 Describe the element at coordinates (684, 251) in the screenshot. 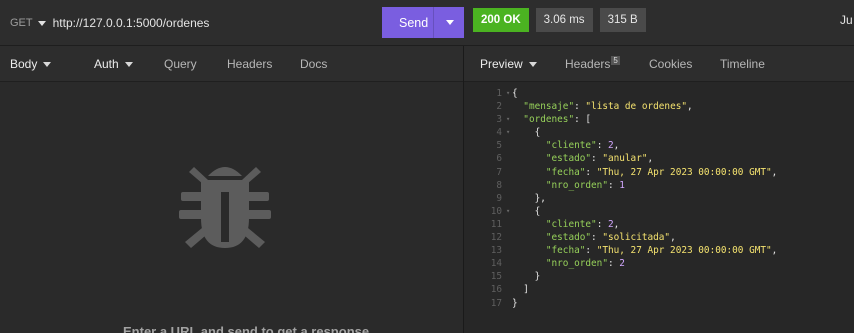

I see `code-token: "Thu, 27 Apr 2023 00:00:00 GMT"` at that location.